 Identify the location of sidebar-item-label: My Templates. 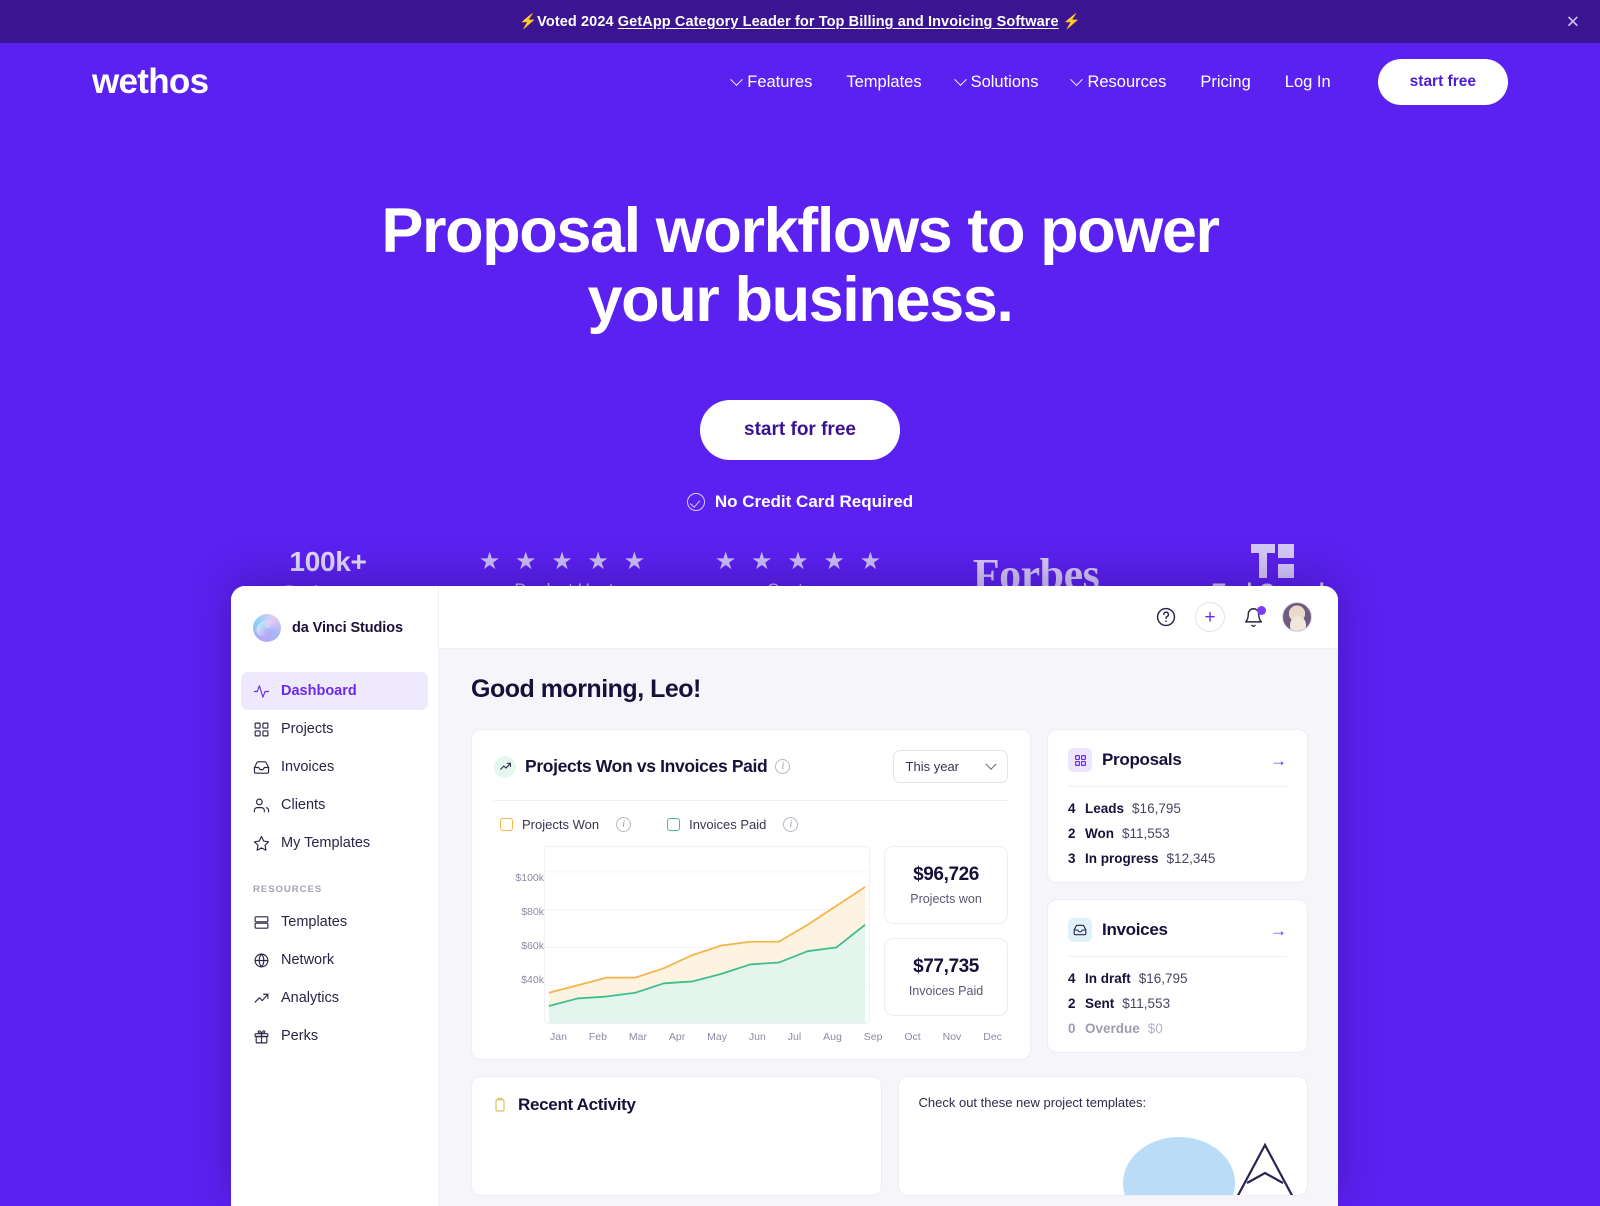
(326, 843).